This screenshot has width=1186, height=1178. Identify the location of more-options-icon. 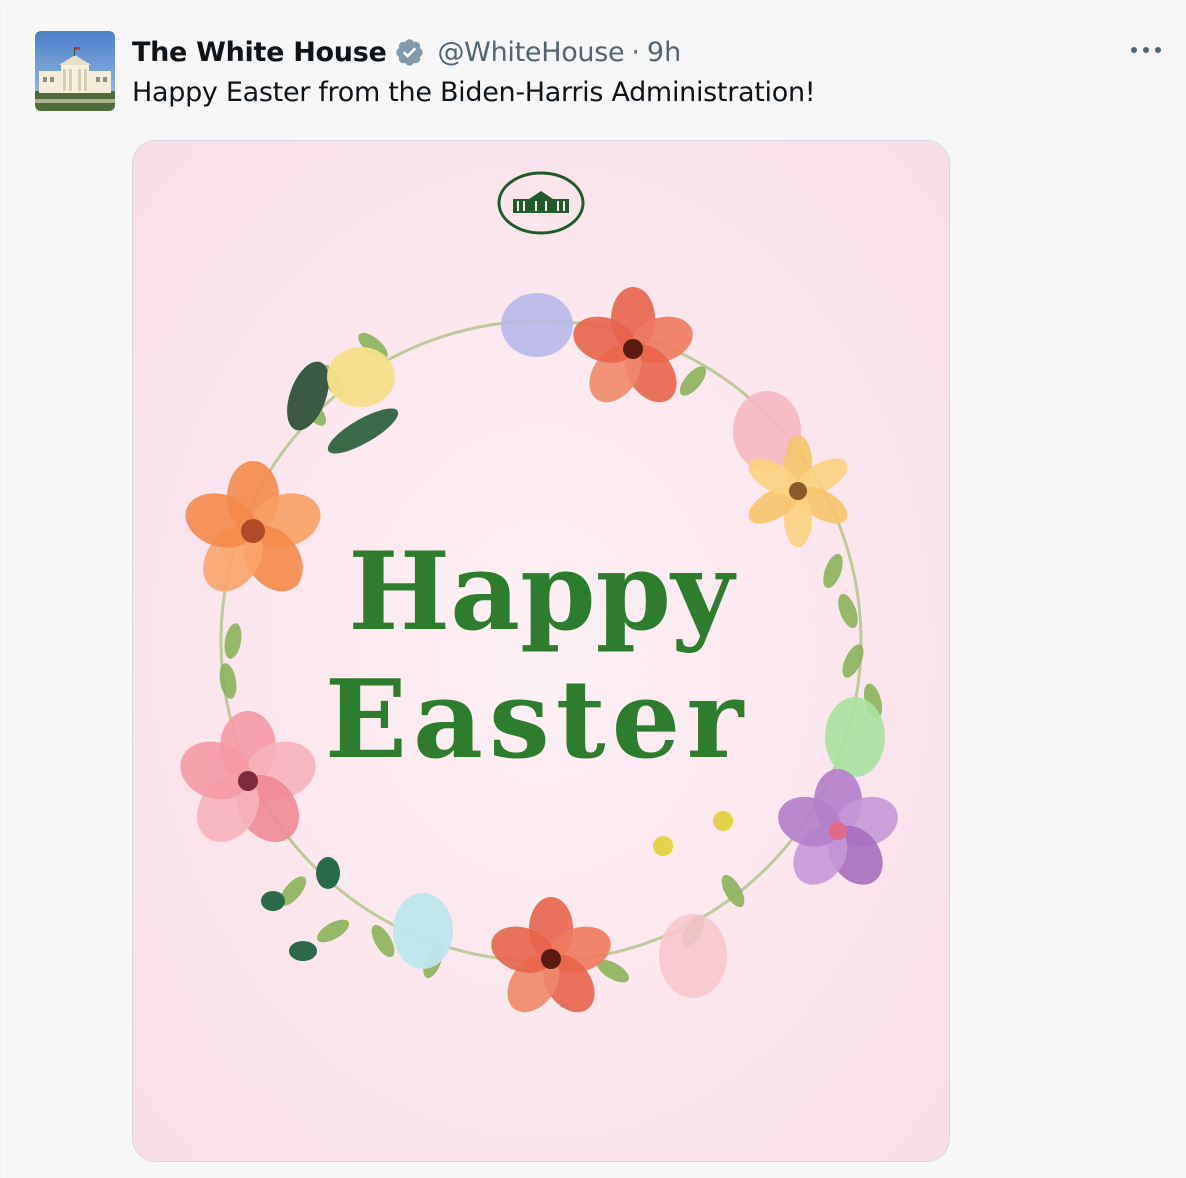
(1146, 50).